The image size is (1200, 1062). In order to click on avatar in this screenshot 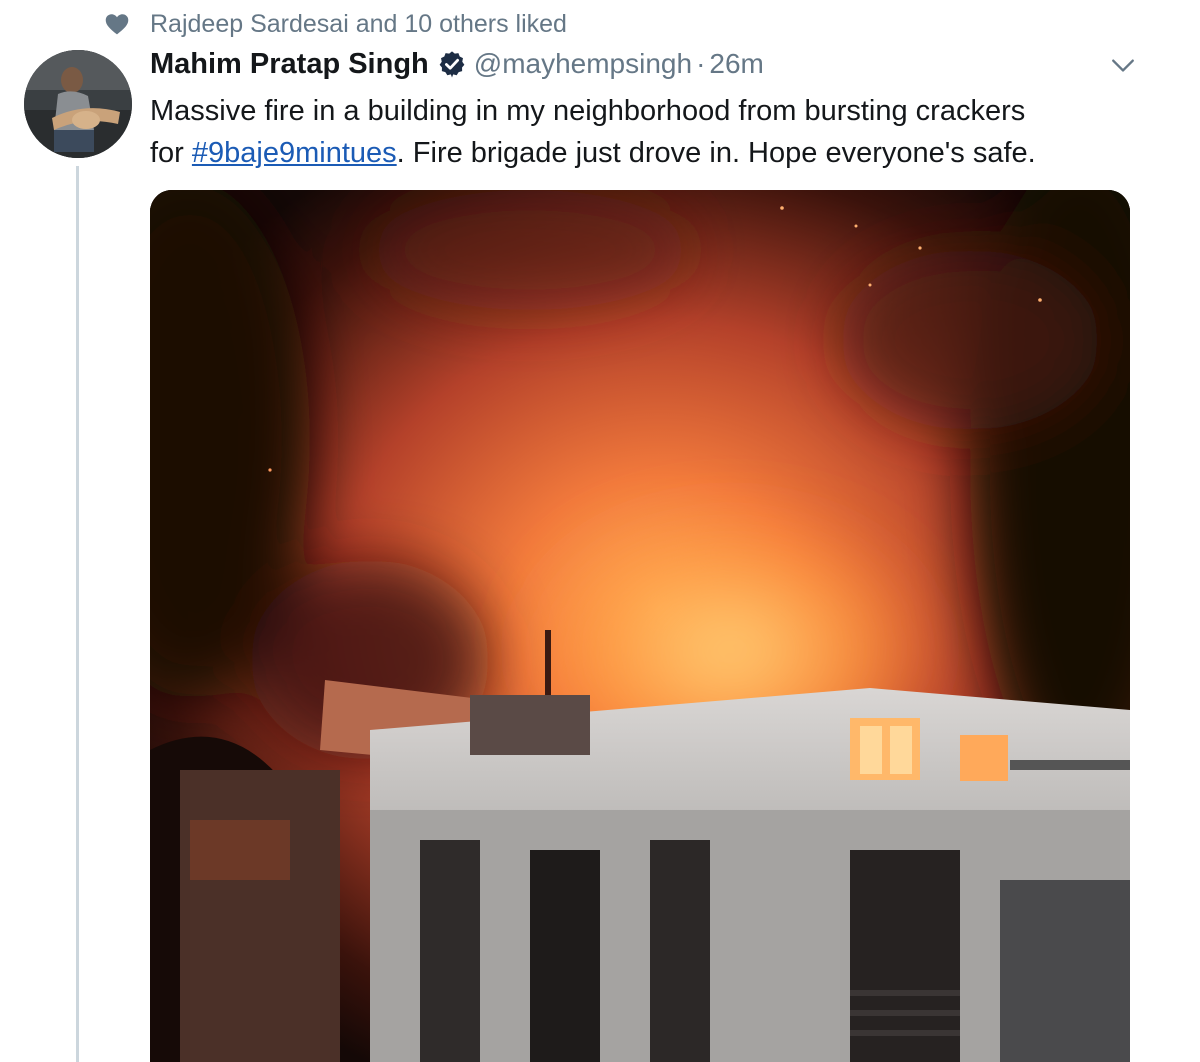, I will do `click(78, 104)`.